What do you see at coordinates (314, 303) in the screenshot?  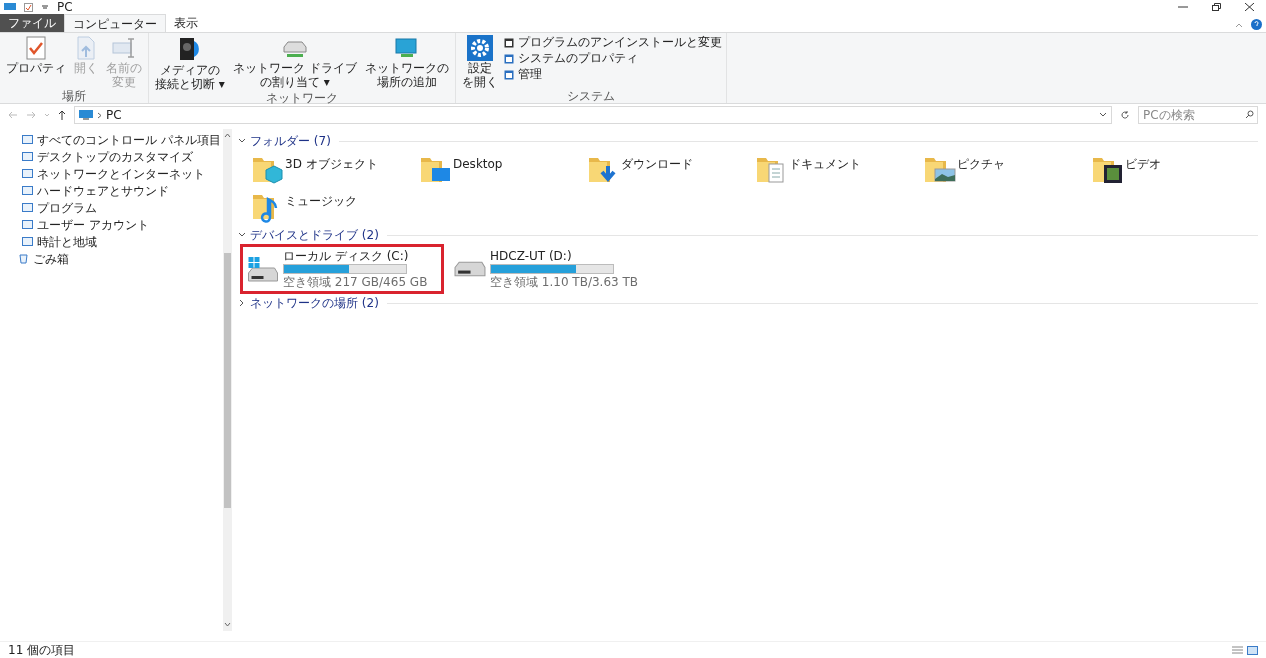 I see `section-title: ネットワークの場所 (2)` at bounding box center [314, 303].